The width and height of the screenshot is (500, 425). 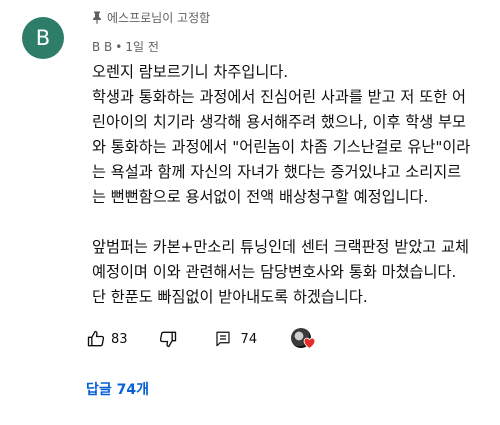 What do you see at coordinates (142, 47) in the screenshot?
I see `comment-time: 1일 전` at bounding box center [142, 47].